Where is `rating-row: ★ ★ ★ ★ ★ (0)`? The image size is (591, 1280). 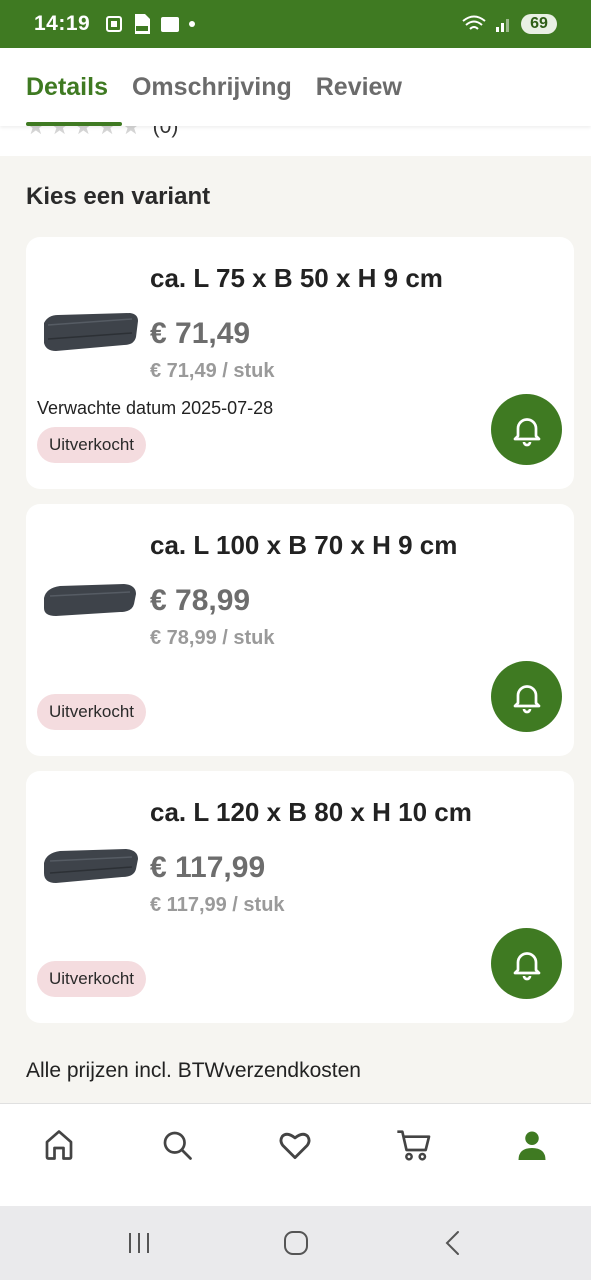
rating-row: ★ ★ ★ ★ ★ (0) is located at coordinates (102, 133).